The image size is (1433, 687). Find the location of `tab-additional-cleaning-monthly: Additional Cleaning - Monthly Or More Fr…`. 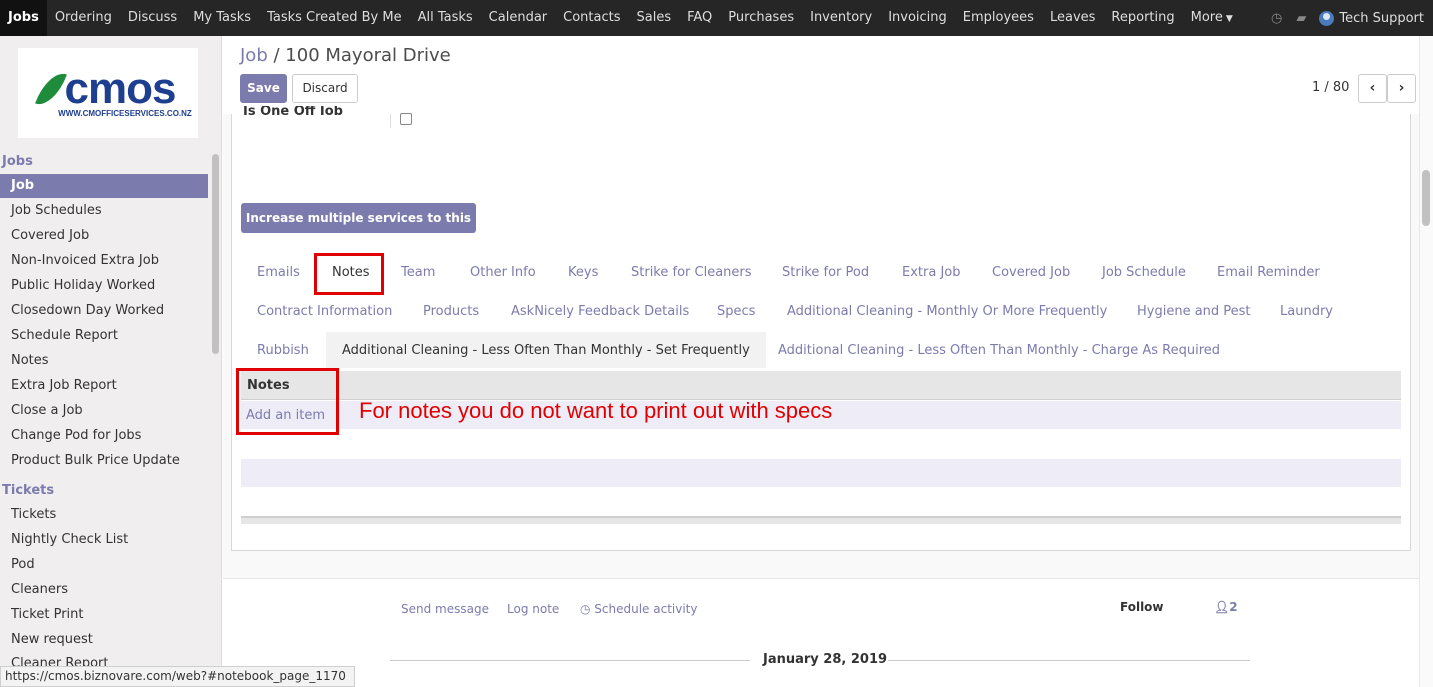

tab-additional-cleaning-monthly: Additional Cleaning - Monthly Or More Fr… is located at coordinates (947, 312).